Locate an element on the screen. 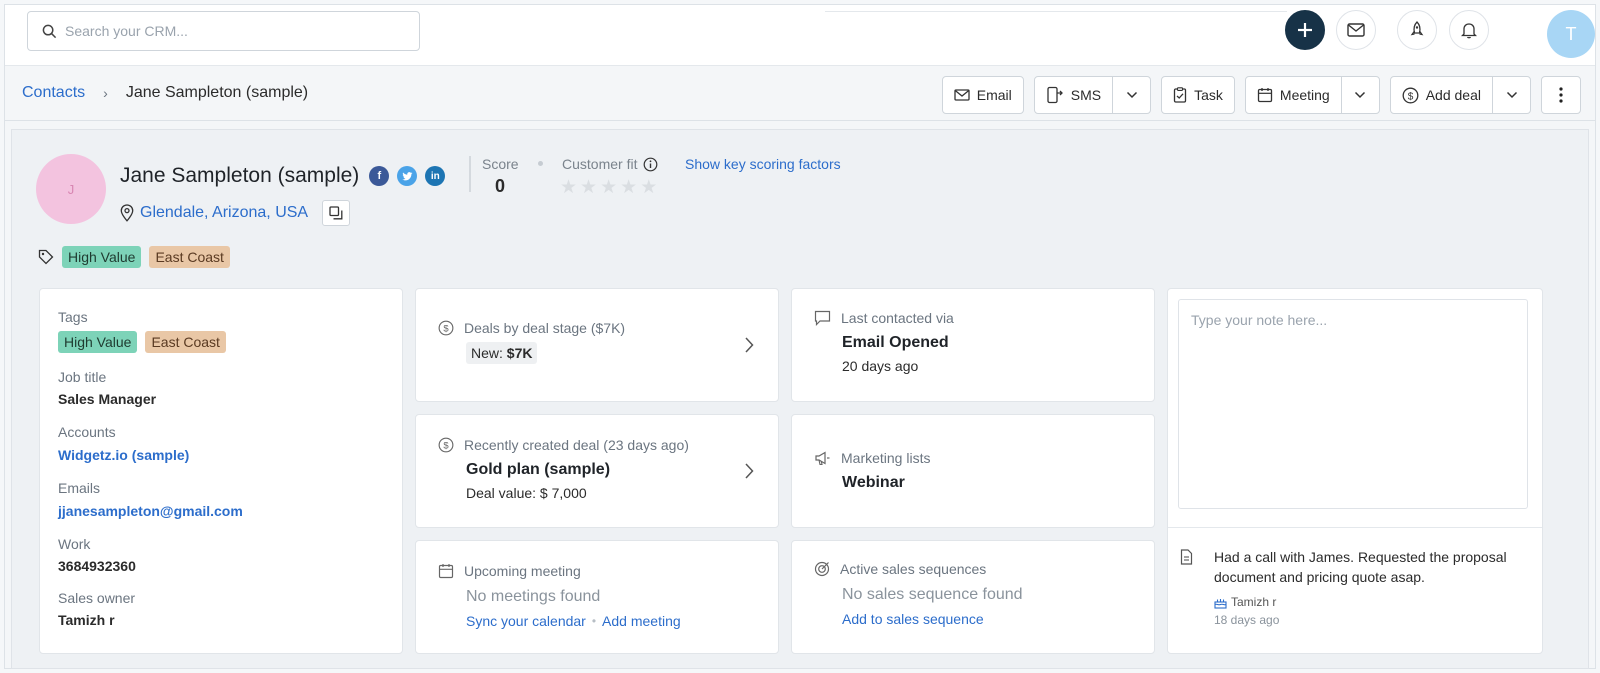 The image size is (1600, 673). recent-deal-name: Gold plan (sample) is located at coordinates (538, 470).